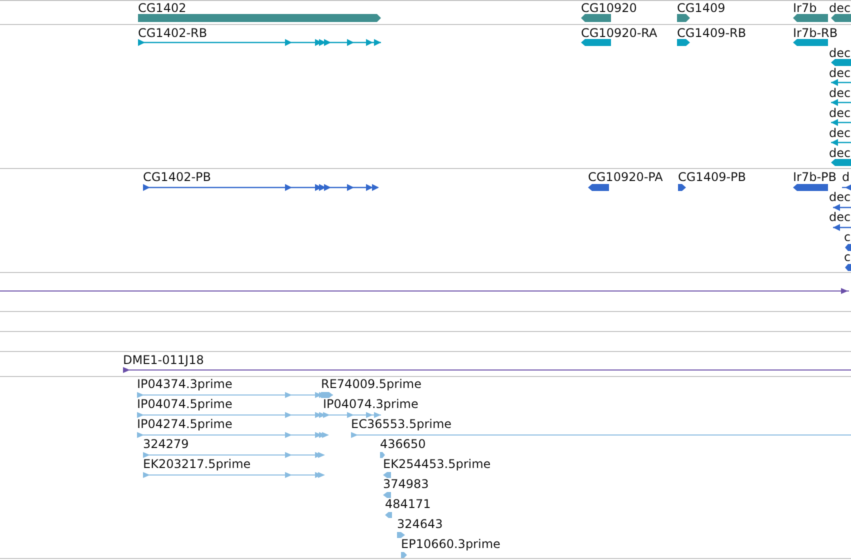 This screenshot has width=851, height=560. I want to click on feature-label: Ir7b, so click(805, 8).